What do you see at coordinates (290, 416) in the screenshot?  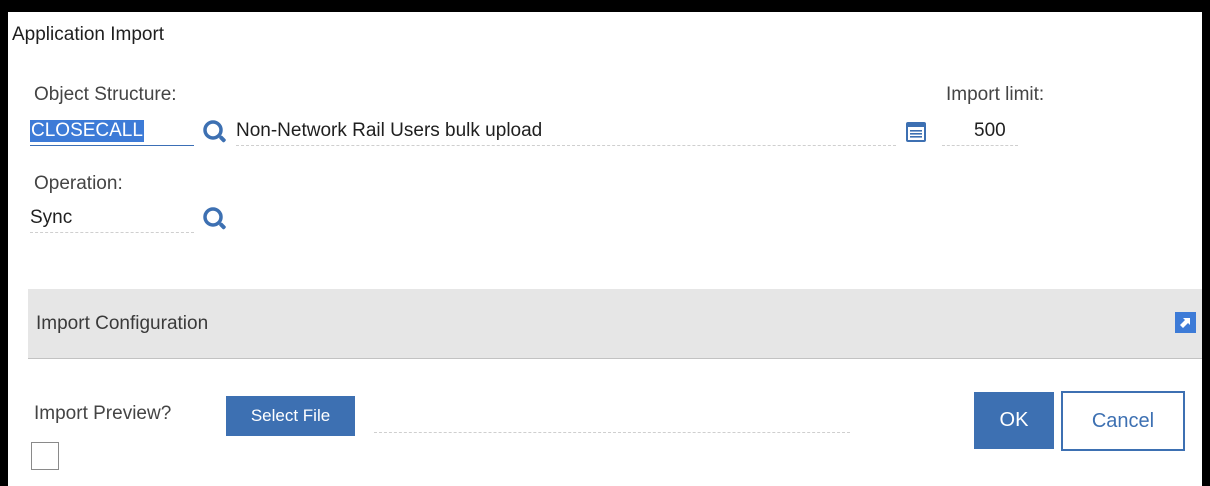 I see `select-file-button: Select File` at bounding box center [290, 416].